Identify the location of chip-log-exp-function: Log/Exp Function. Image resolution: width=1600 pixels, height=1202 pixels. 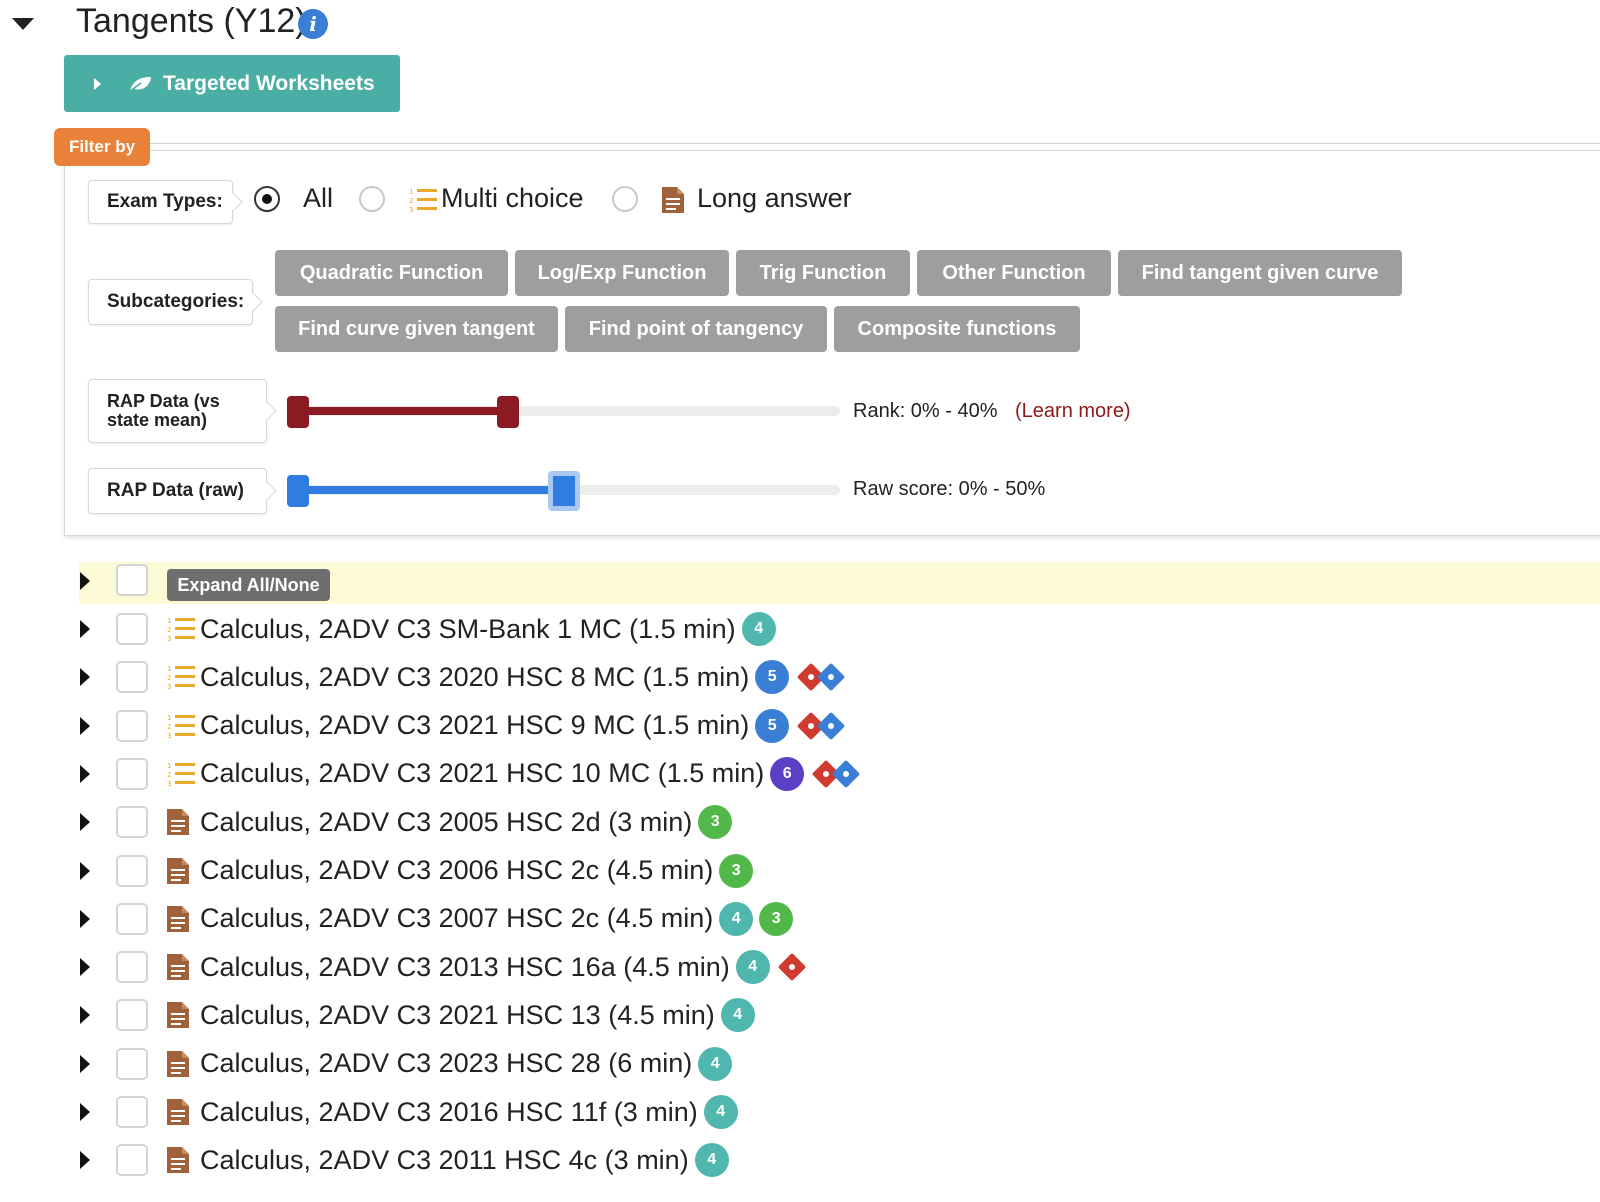
(622, 273).